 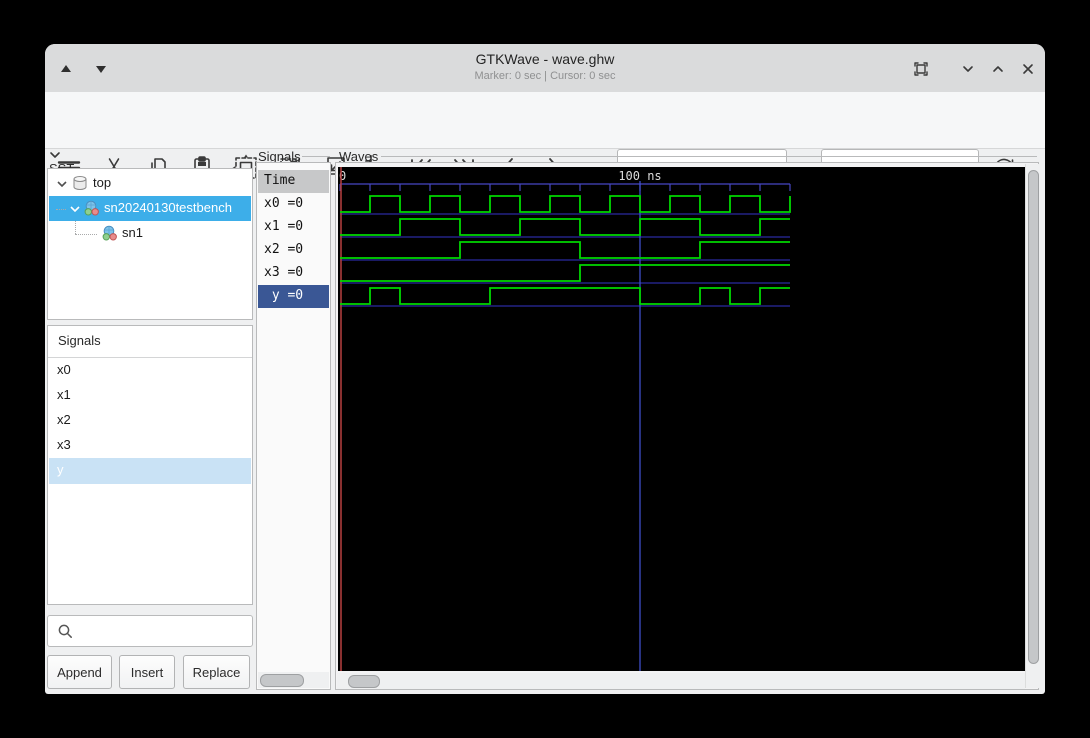 I want to click on chevron-up-icon, so click(x=998, y=69).